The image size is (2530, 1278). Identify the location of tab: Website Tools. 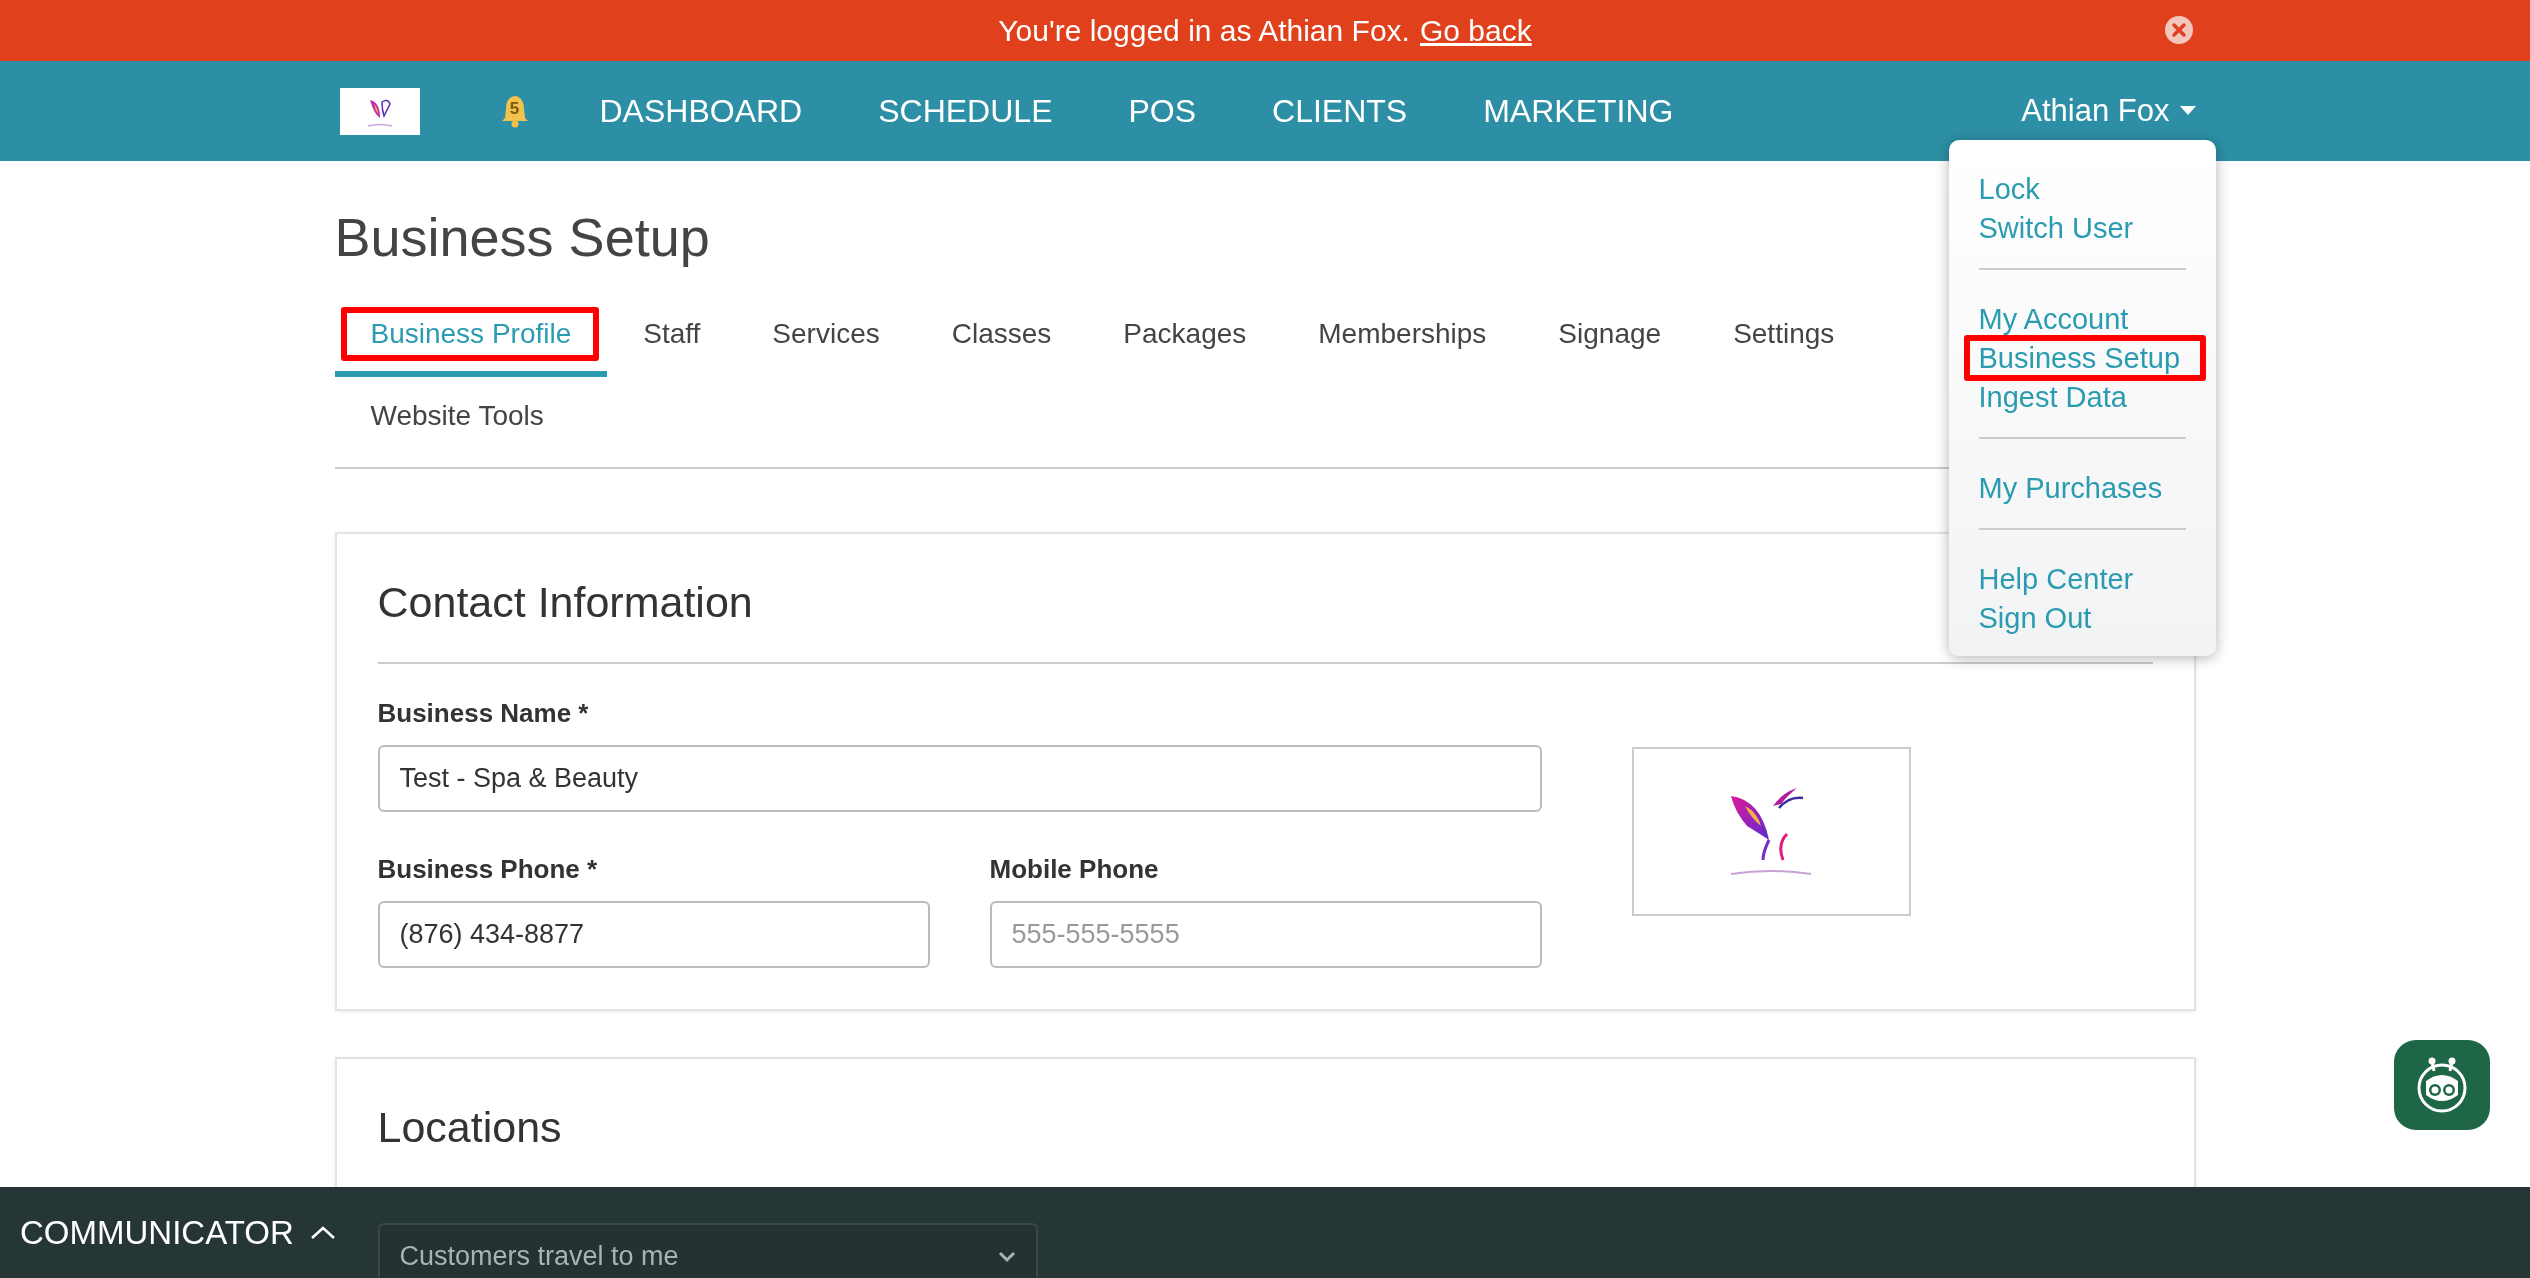
(457, 418).